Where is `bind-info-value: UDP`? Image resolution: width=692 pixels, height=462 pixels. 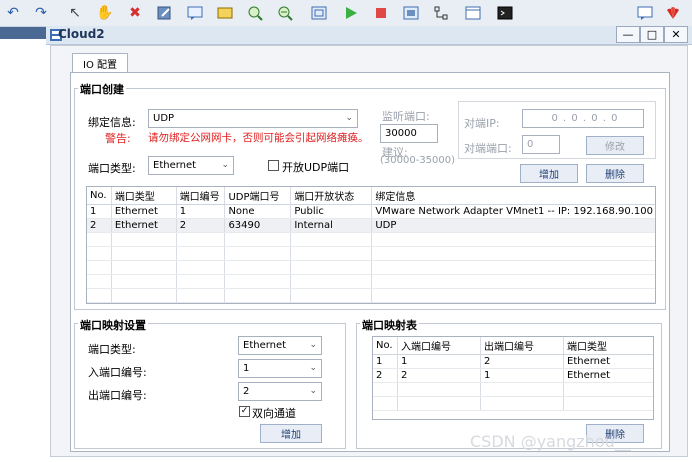 bind-info-value: UDP is located at coordinates (164, 118).